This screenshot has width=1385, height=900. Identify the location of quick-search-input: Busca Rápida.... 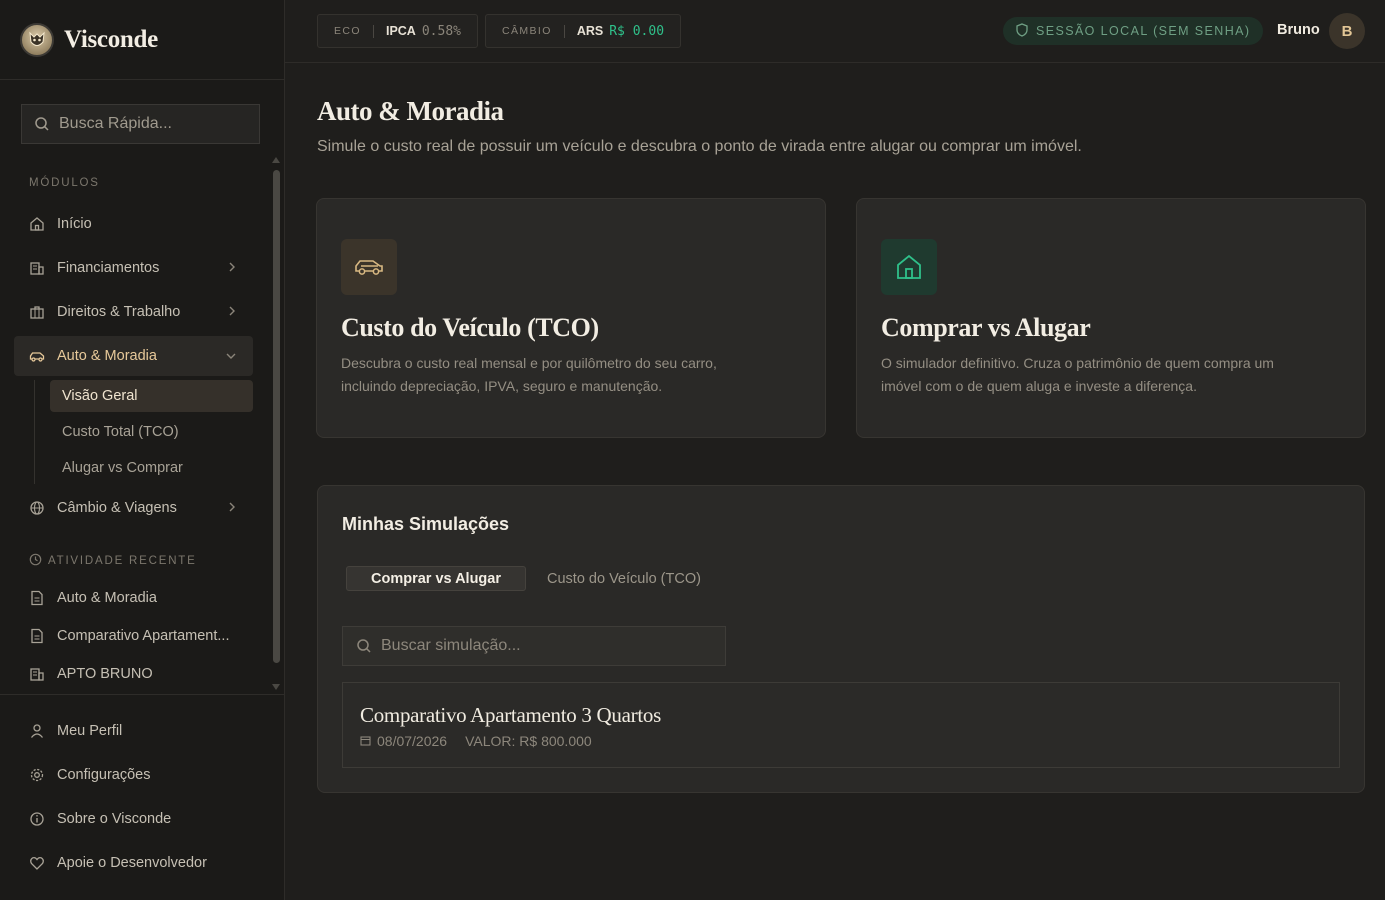
(140, 124).